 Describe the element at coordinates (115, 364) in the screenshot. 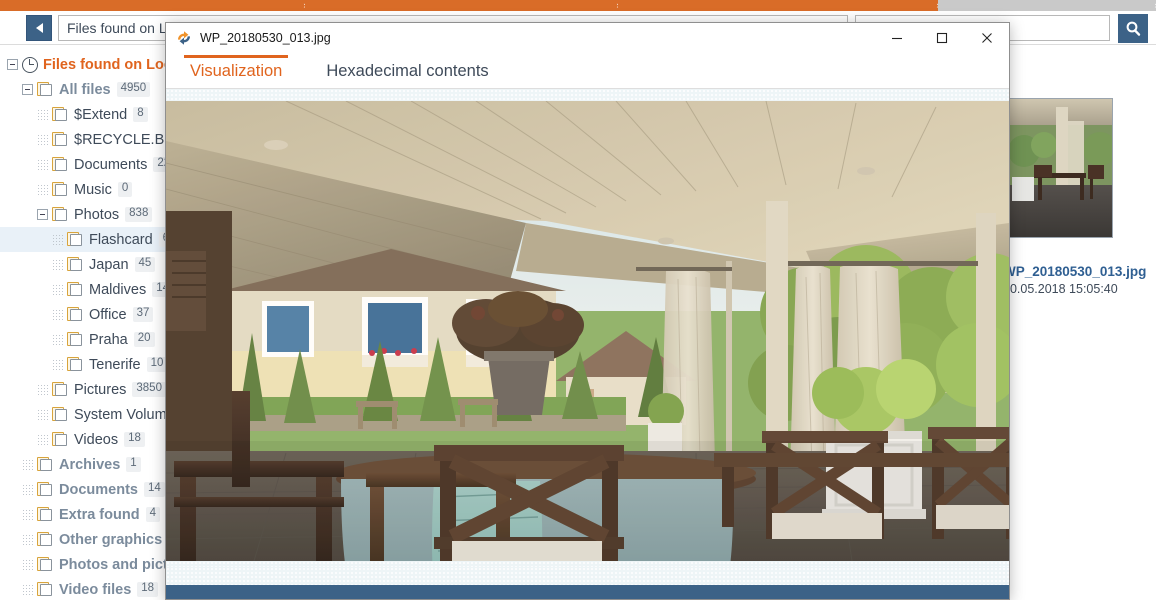

I see `tree-item-label: Tenerife` at that location.